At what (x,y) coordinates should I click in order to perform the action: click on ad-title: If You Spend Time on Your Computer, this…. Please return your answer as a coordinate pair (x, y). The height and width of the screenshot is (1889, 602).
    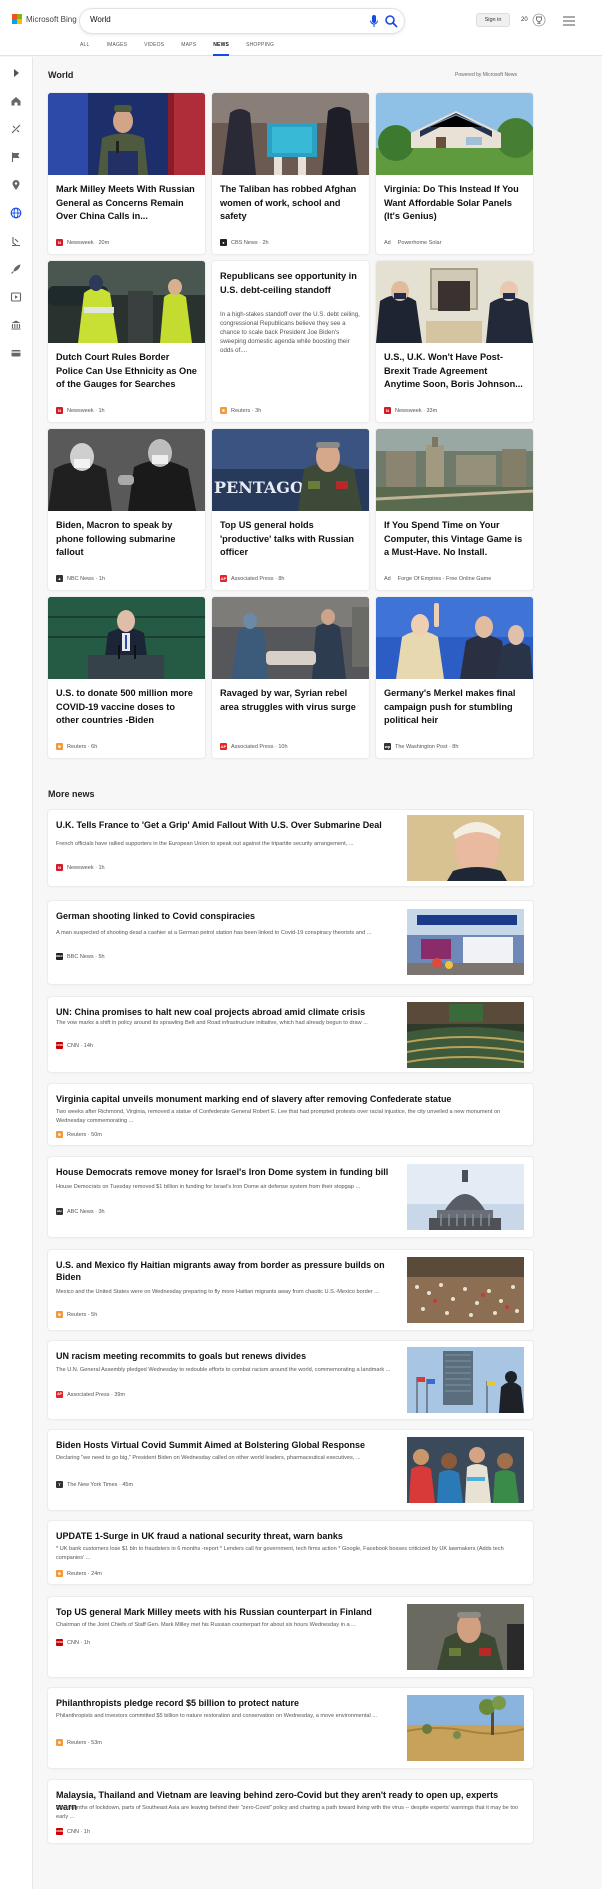
    Looking at the image, I should click on (454, 539).